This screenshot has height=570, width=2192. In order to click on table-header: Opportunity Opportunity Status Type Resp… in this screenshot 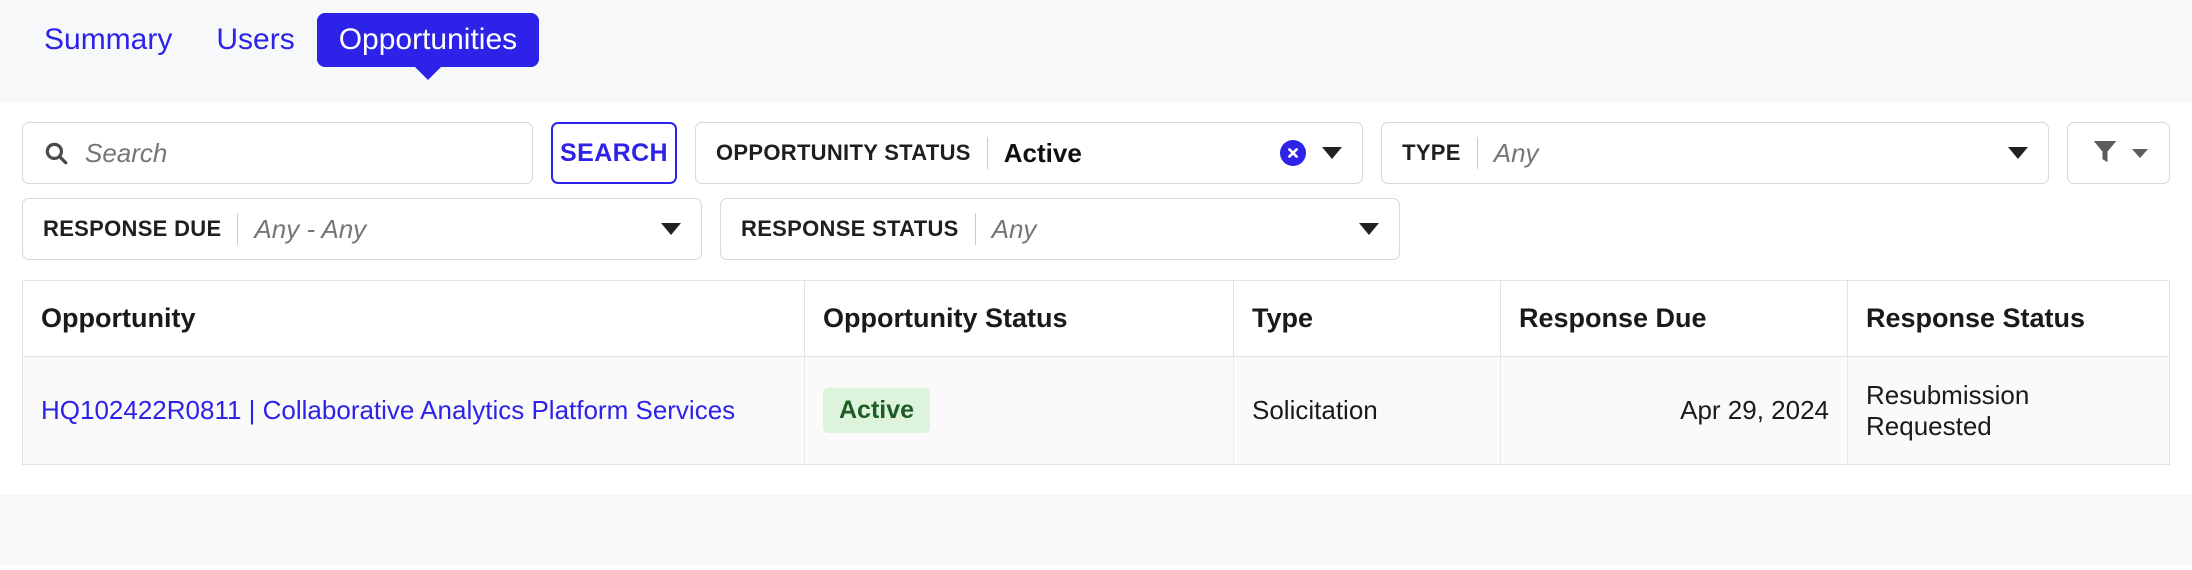, I will do `click(1096, 318)`.